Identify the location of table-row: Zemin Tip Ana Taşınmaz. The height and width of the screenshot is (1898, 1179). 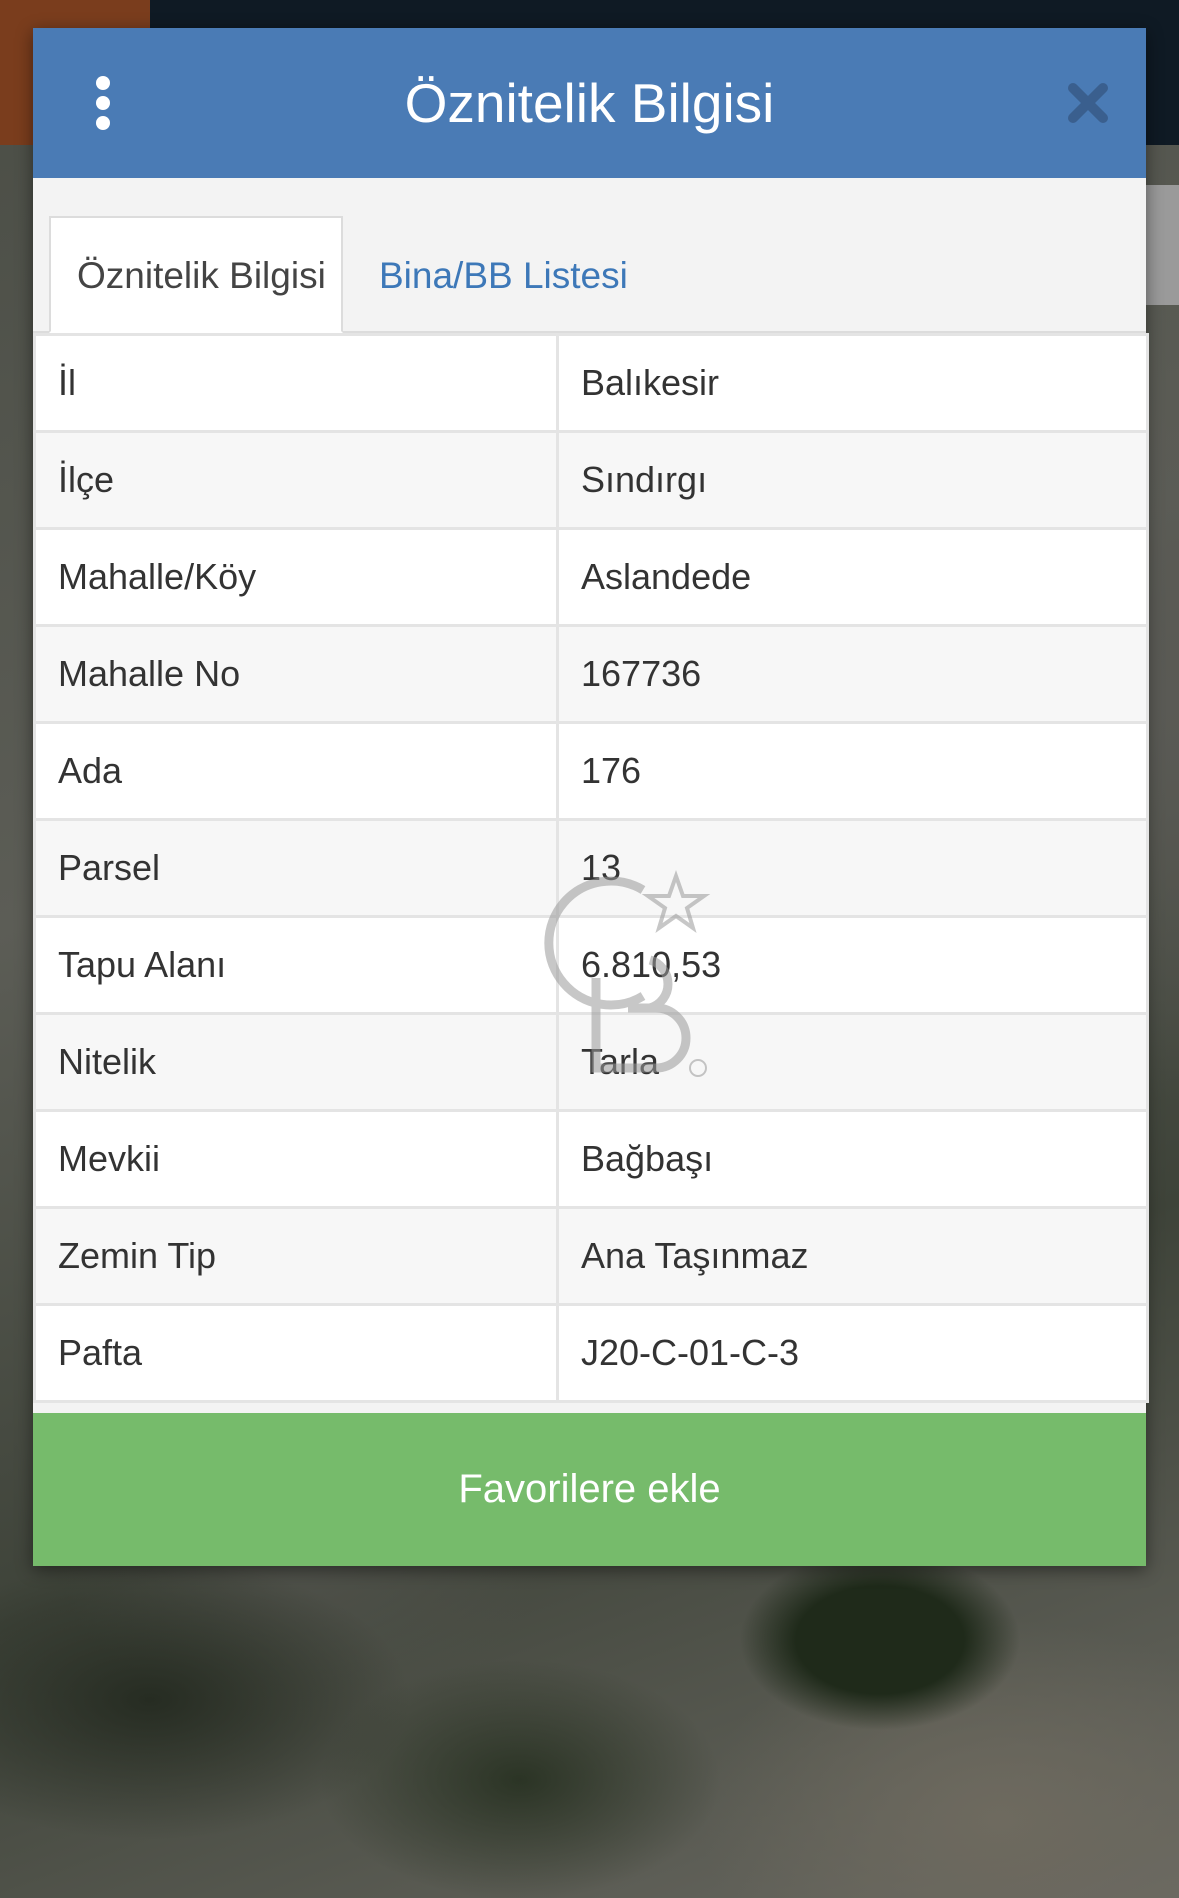
(591, 1256).